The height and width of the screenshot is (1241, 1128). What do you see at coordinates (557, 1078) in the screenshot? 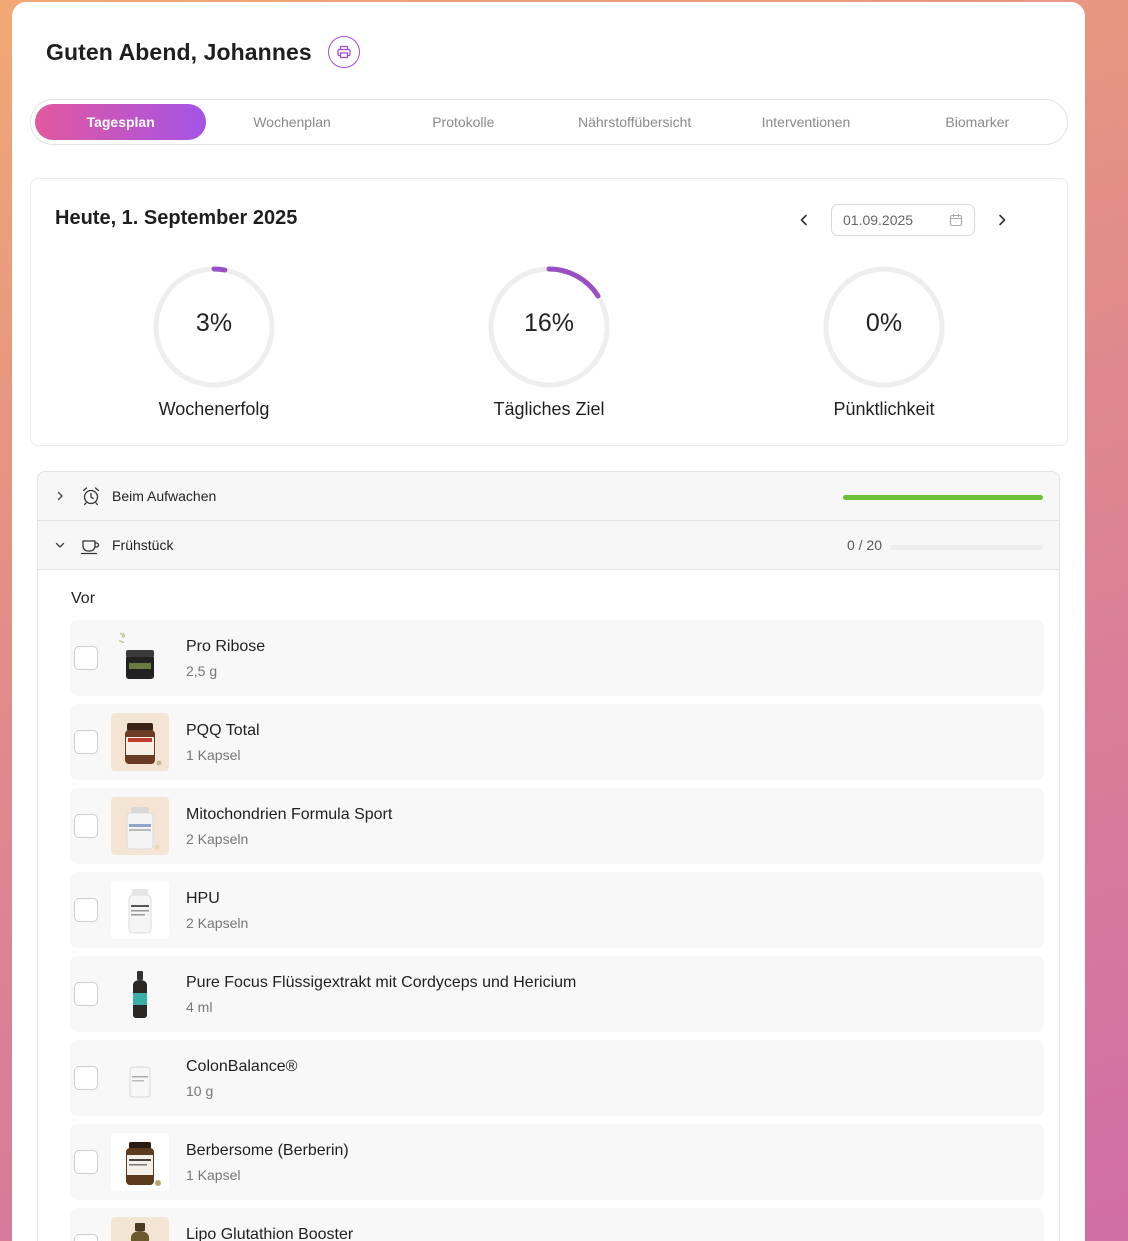
I see `list-item: ColonBalance® 10 g` at bounding box center [557, 1078].